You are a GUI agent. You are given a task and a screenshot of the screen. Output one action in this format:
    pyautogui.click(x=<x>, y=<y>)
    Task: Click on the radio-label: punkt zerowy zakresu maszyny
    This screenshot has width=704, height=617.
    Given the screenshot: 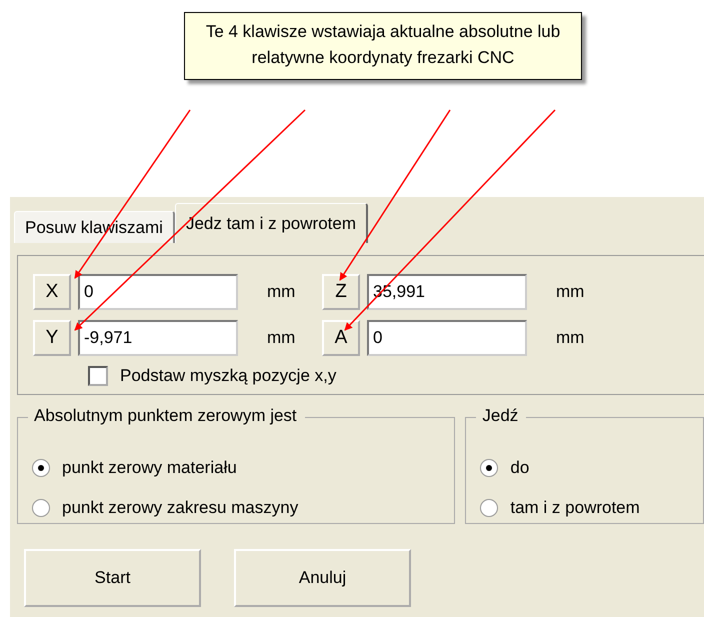 What is the action you would take?
    pyautogui.click(x=180, y=508)
    